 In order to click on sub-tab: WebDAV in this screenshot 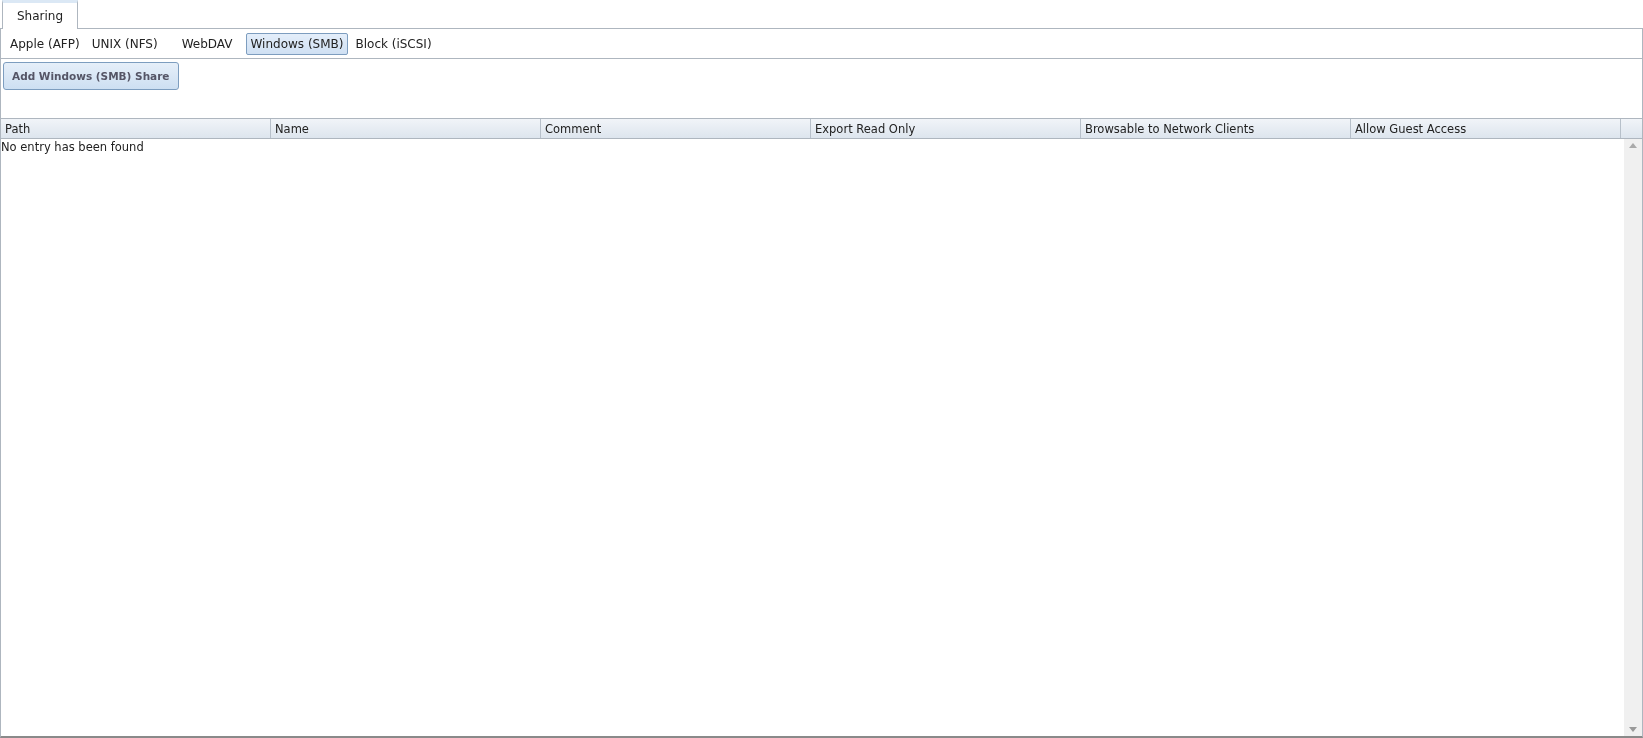, I will do `click(207, 43)`.